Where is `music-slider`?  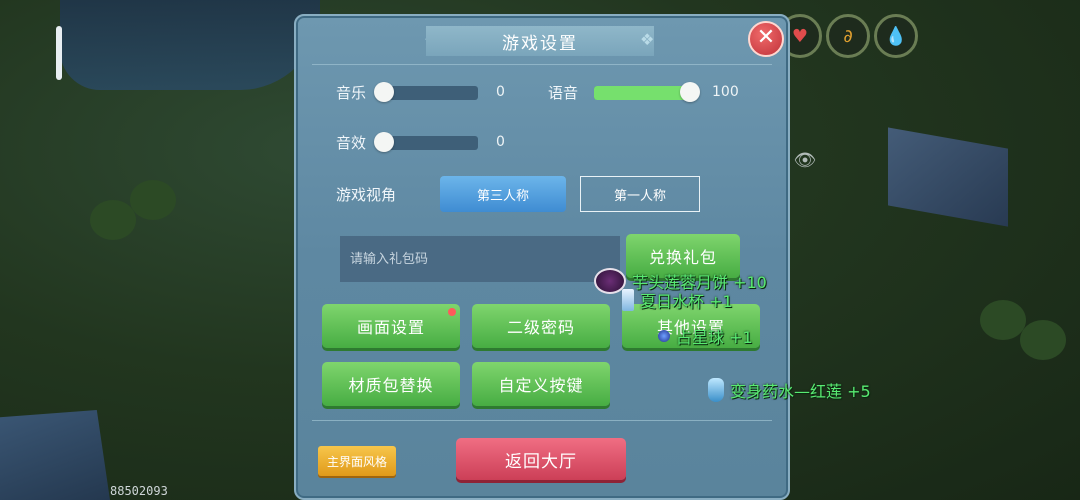 music-slider is located at coordinates (426, 92).